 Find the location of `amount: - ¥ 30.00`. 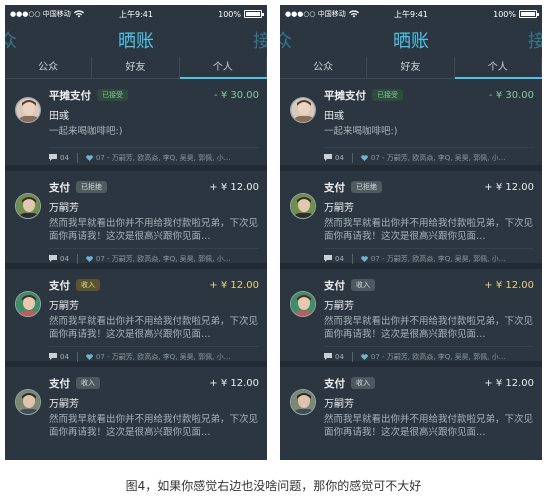

amount: - ¥ 30.00 is located at coordinates (511, 95).